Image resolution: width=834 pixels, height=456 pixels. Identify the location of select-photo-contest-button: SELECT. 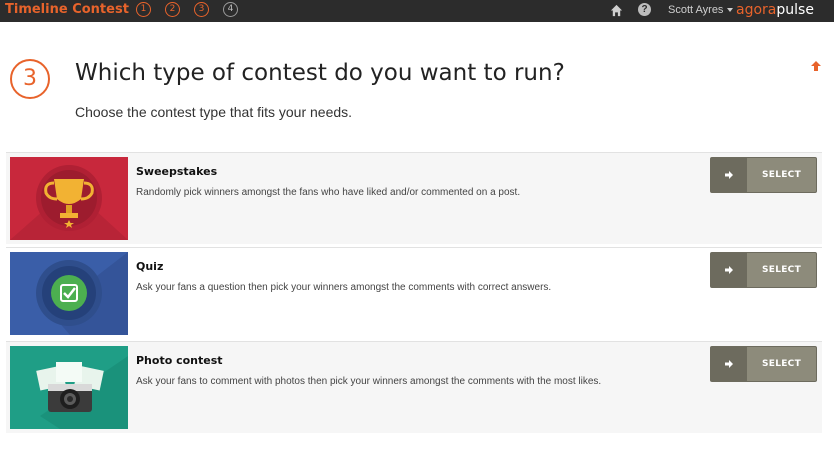
(763, 364).